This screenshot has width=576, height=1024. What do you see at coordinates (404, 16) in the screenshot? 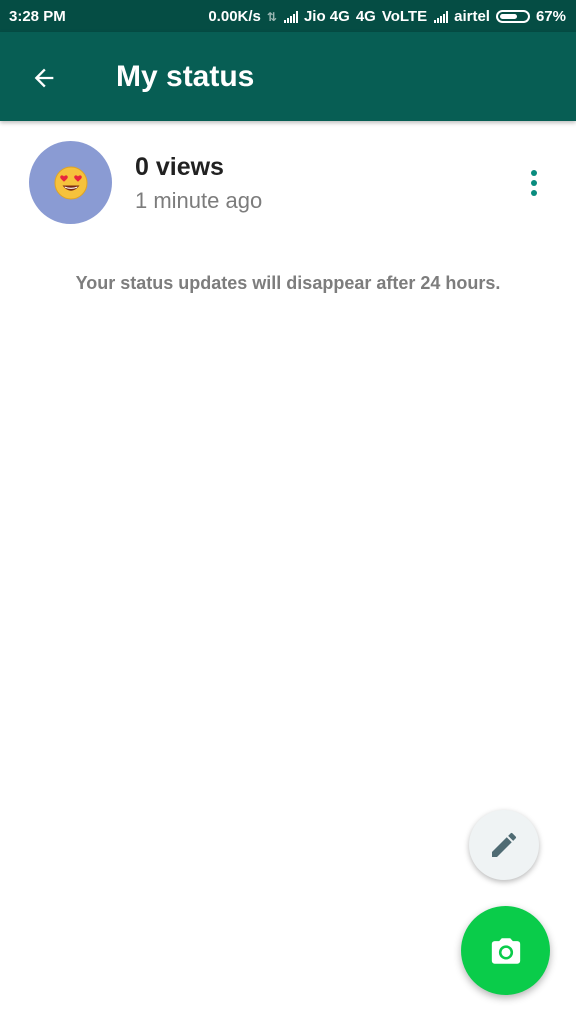
I see `volte-label: VoLTE` at bounding box center [404, 16].